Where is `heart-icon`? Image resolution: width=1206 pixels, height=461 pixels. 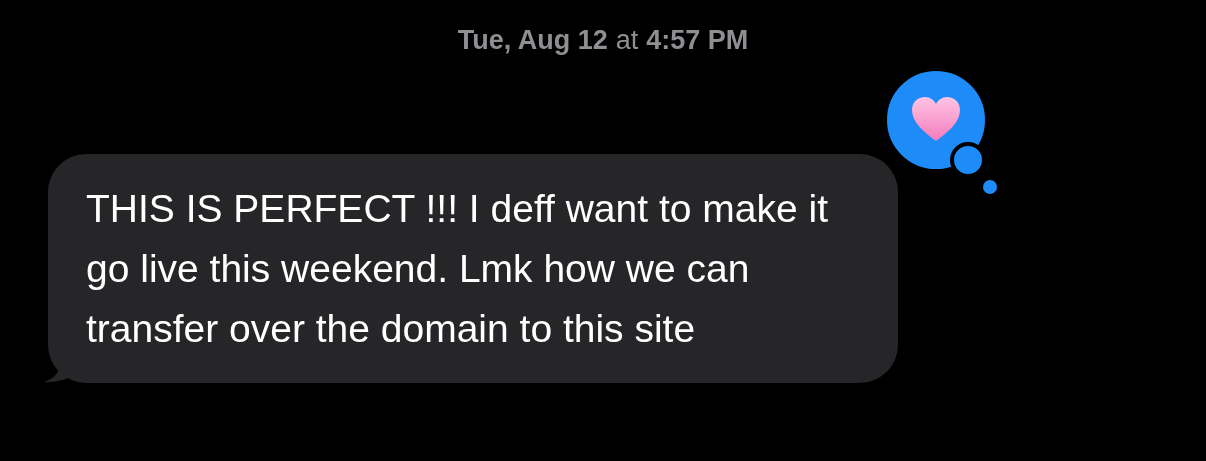
heart-icon is located at coordinates (936, 119).